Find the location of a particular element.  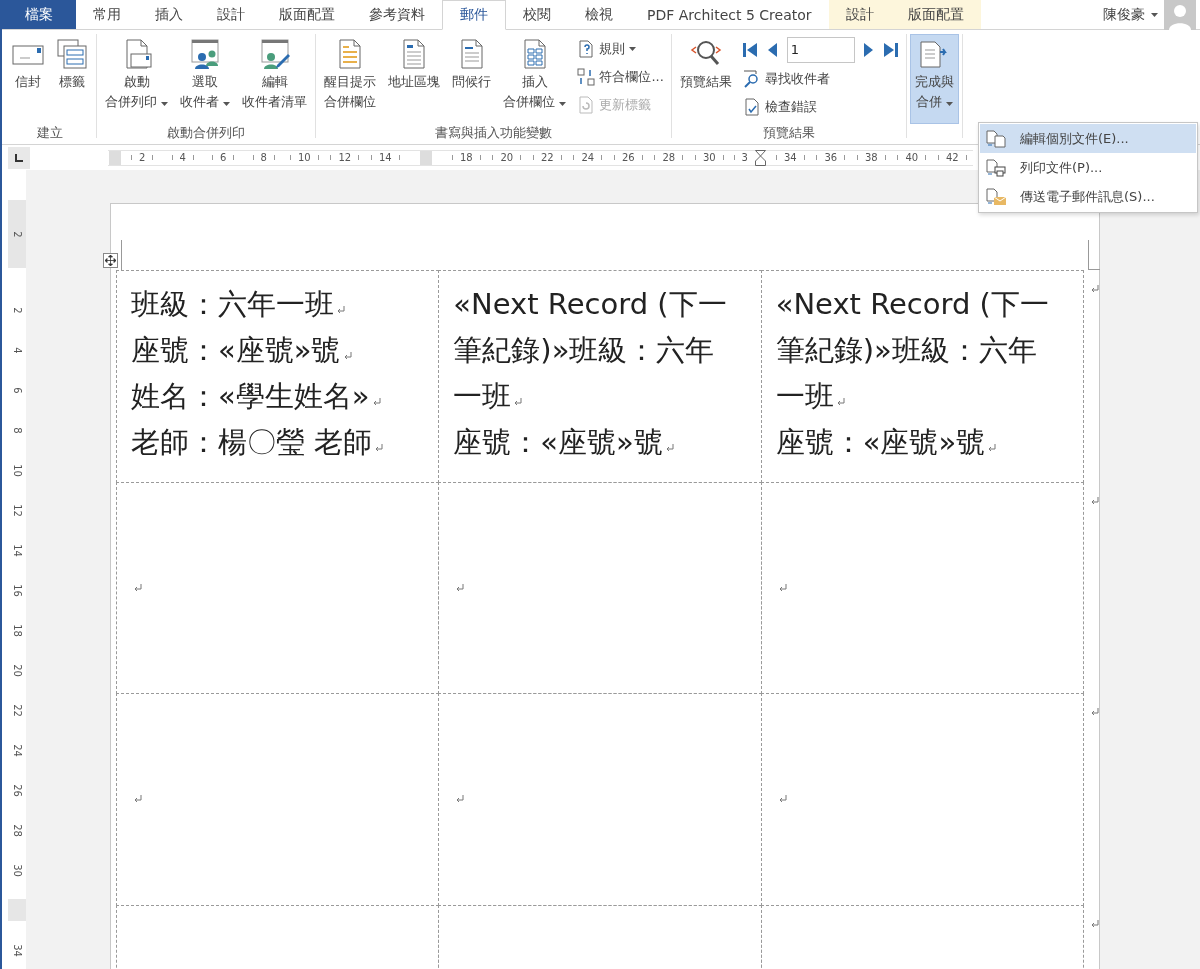

refresh-document-icon is located at coordinates (586, 104).